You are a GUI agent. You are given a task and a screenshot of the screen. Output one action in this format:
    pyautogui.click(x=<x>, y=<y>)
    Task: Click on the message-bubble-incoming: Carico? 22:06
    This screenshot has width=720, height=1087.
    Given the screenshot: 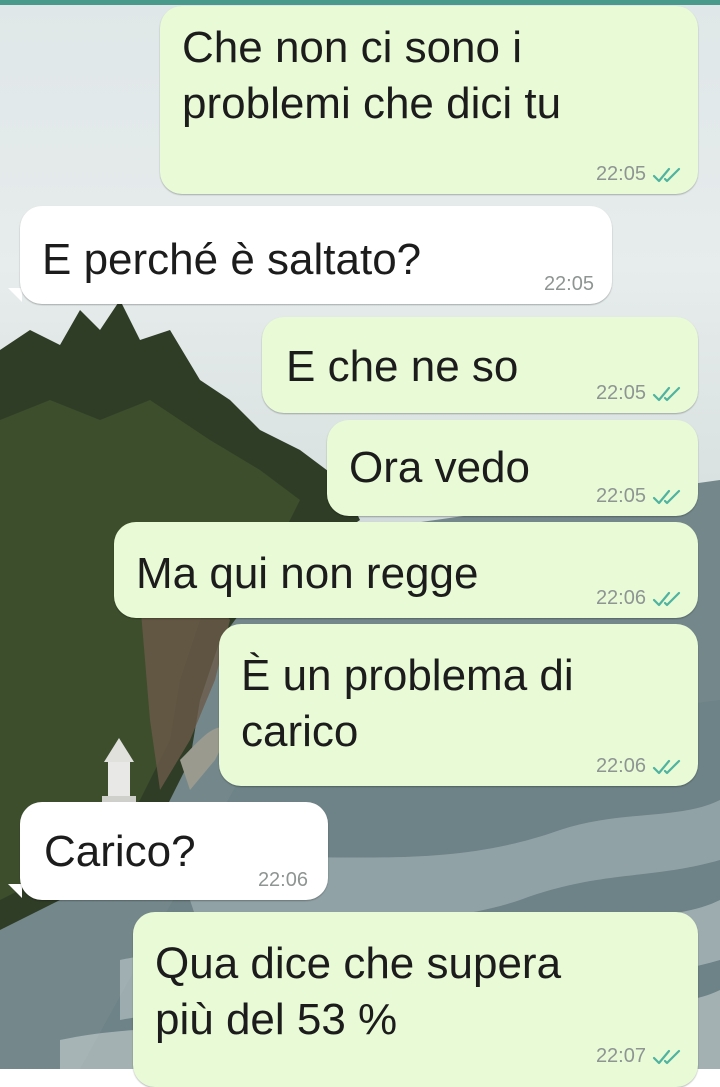 What is the action you would take?
    pyautogui.click(x=174, y=851)
    